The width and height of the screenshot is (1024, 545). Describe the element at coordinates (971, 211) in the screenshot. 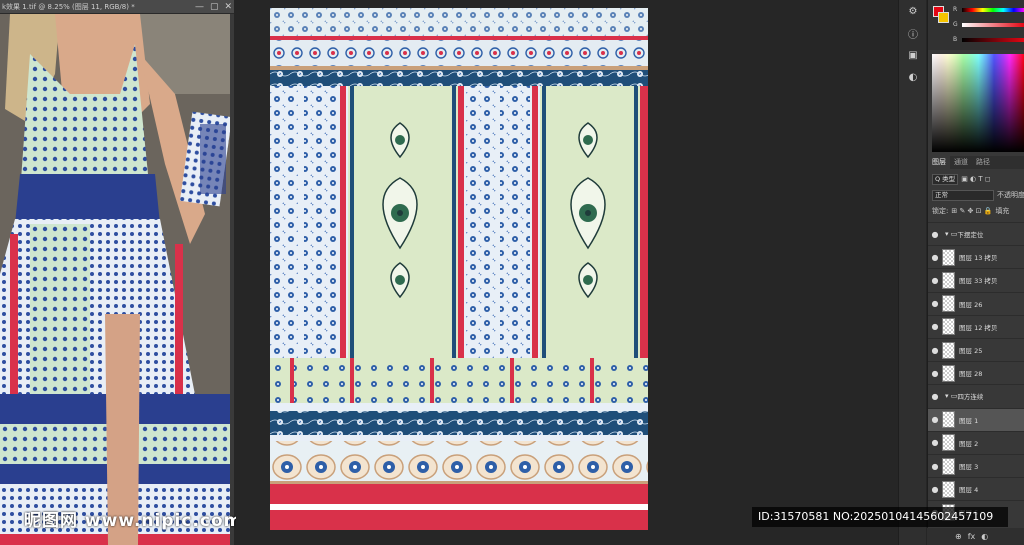

I see `lock-icons: ⊞ ✎ ✥ ⊡ 🔒` at that location.